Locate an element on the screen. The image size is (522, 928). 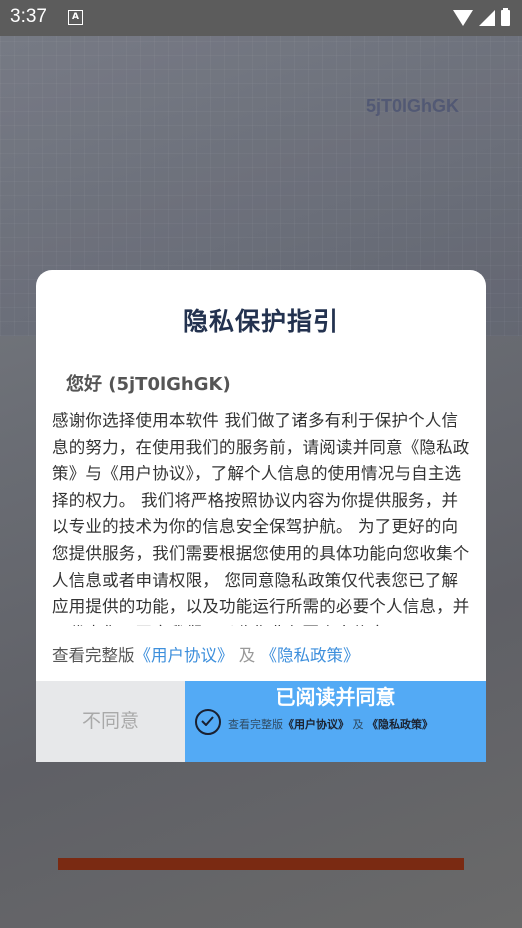
disagree-button: 不同意 is located at coordinates (110, 721).